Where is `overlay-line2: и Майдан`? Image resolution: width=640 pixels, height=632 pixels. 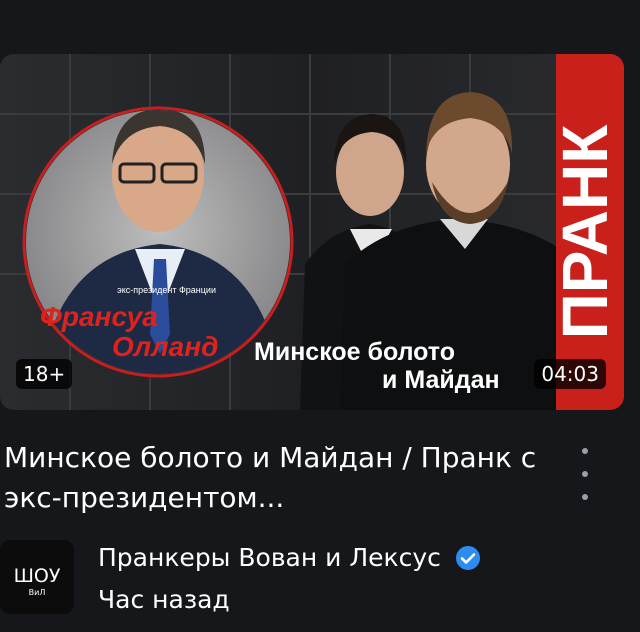
overlay-line2: и Майдан is located at coordinates (441, 380).